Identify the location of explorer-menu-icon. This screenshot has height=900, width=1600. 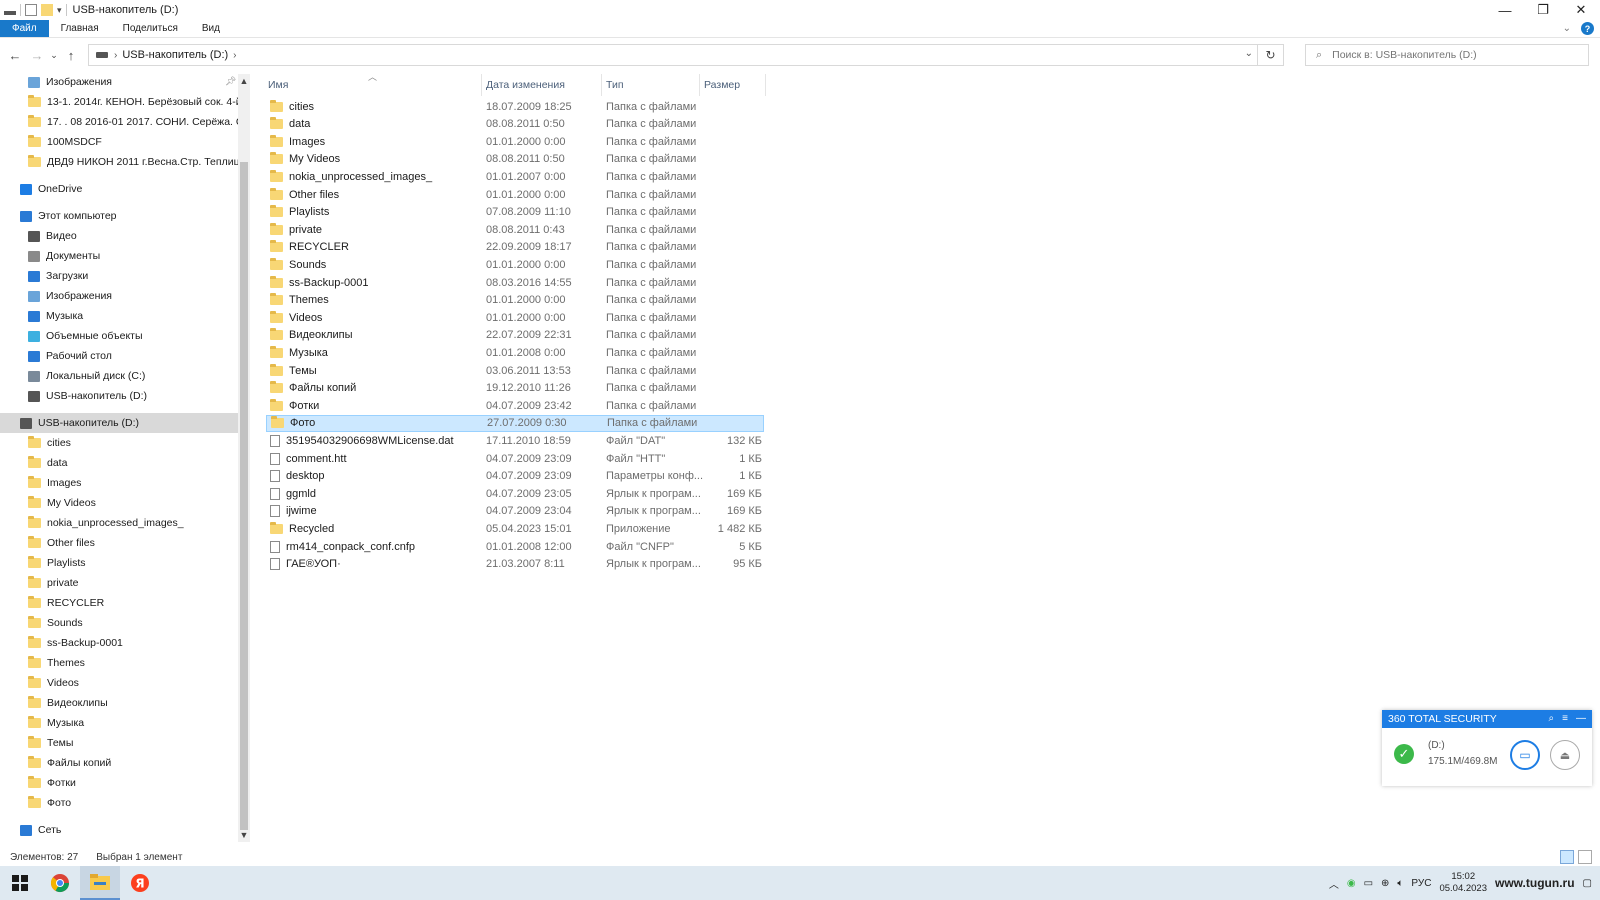
(10, 13).